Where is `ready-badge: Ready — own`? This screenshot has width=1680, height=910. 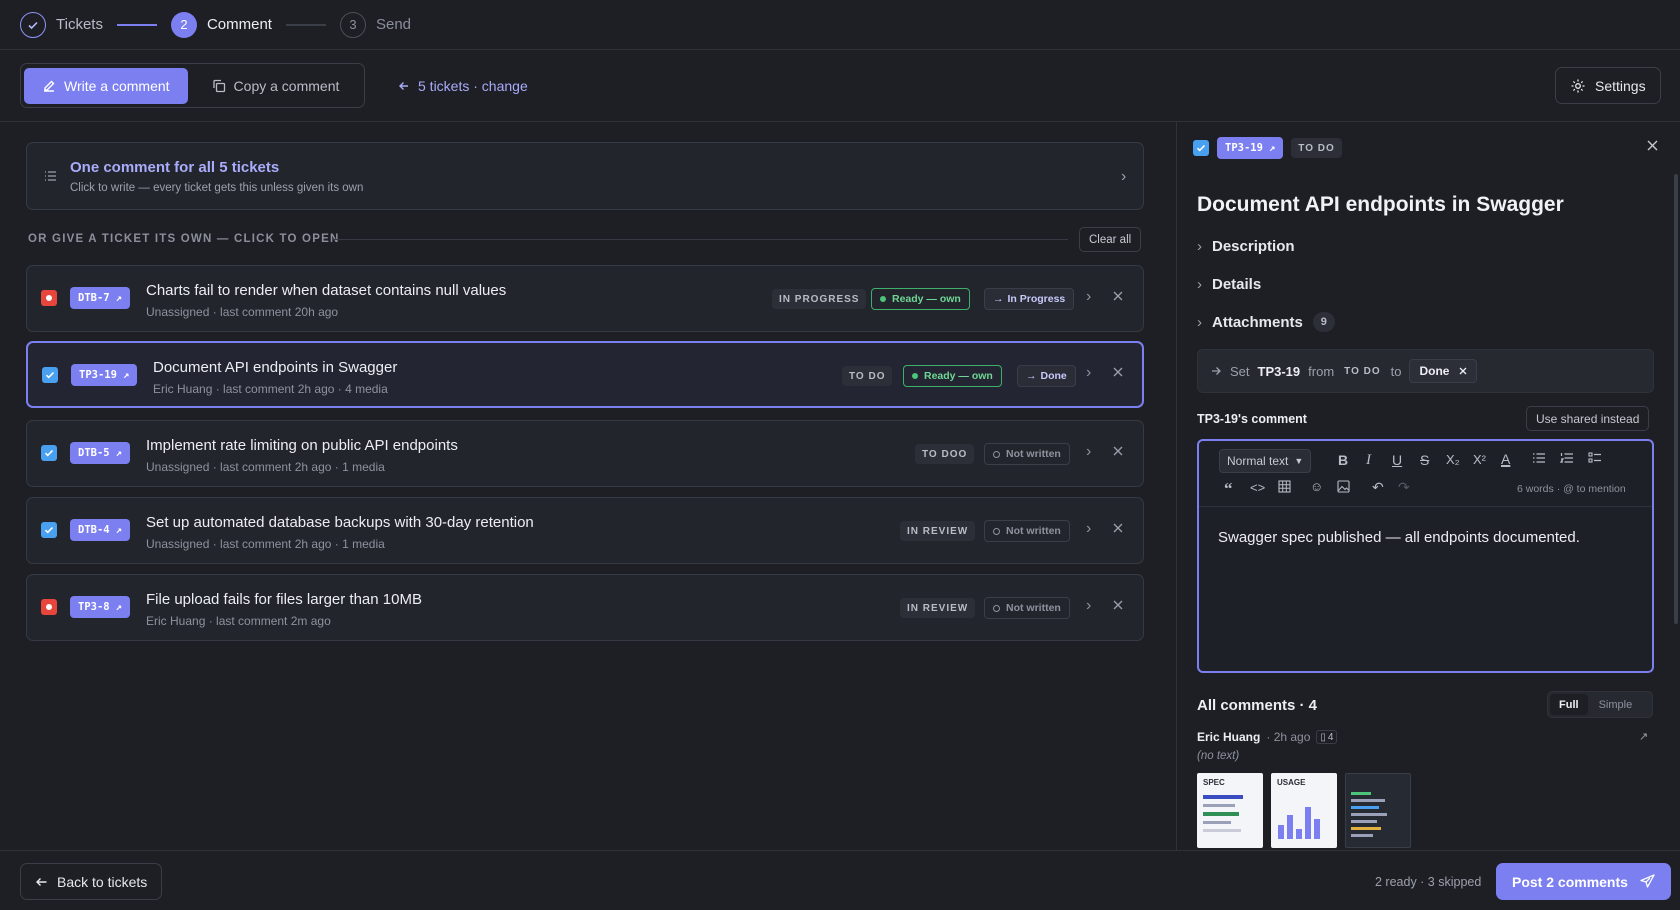 ready-badge: Ready — own is located at coordinates (952, 376).